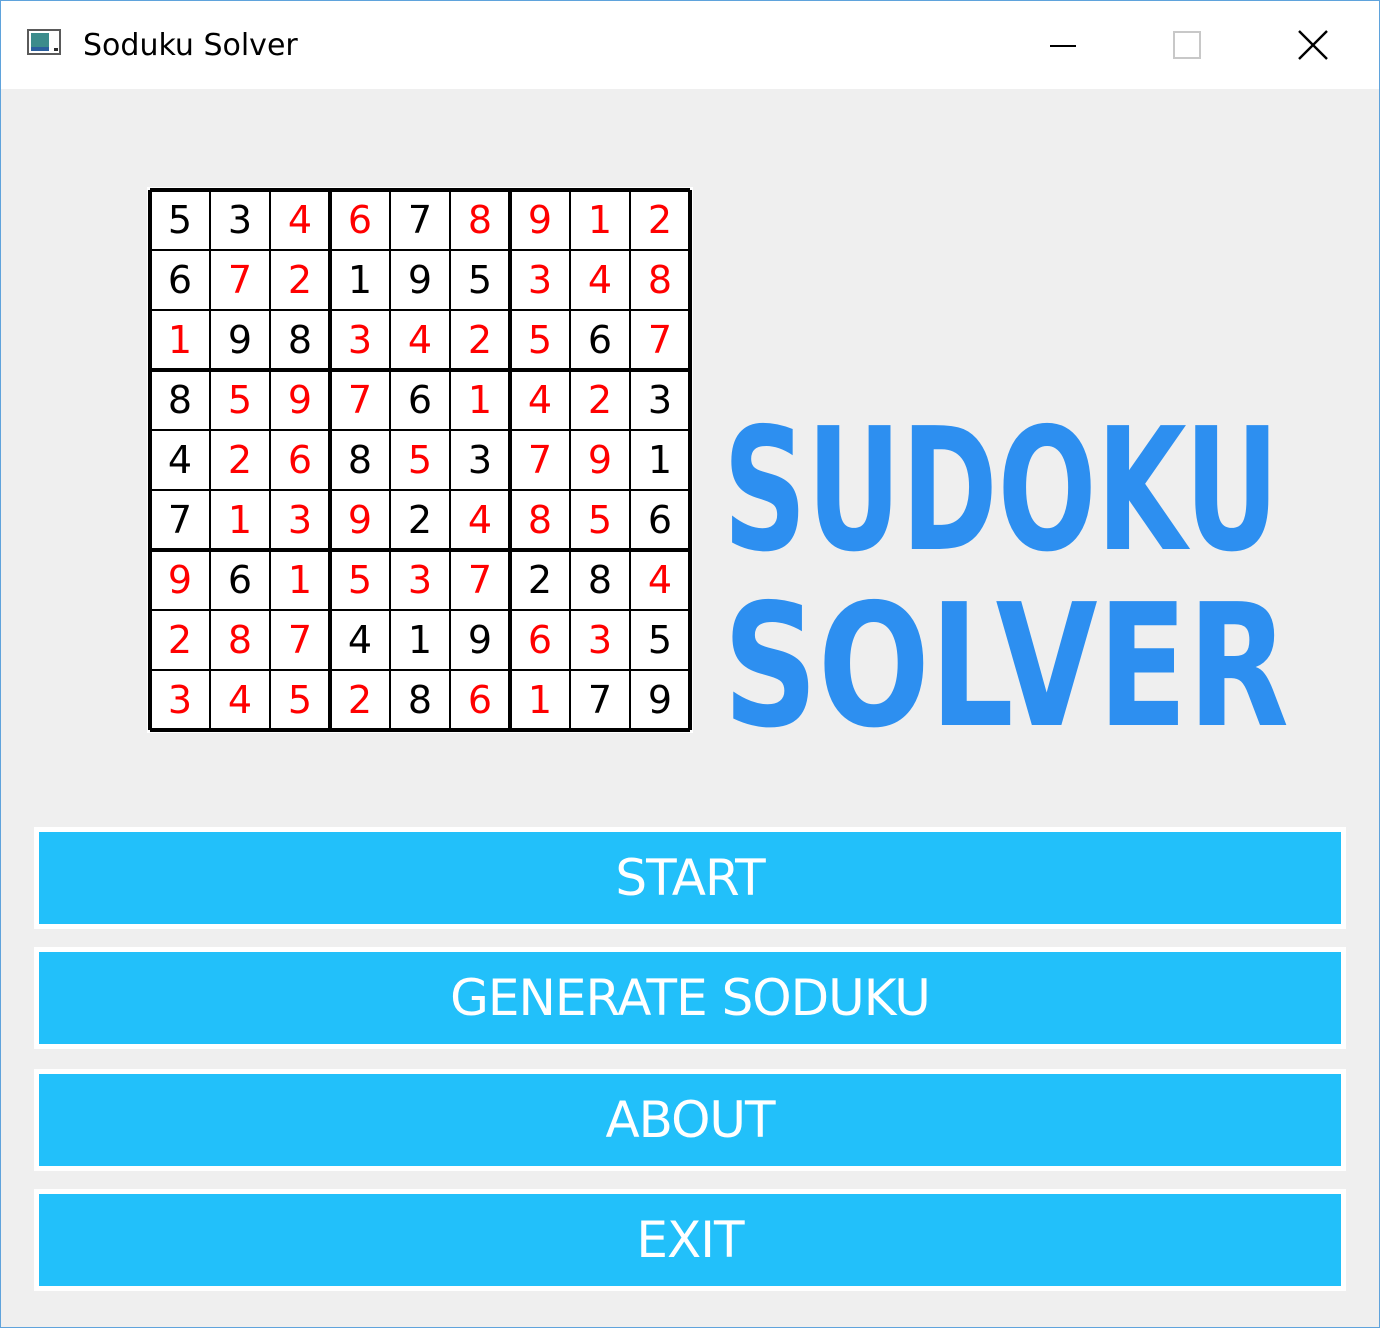 The height and width of the screenshot is (1328, 1380). I want to click on close-icon, so click(1313, 45).